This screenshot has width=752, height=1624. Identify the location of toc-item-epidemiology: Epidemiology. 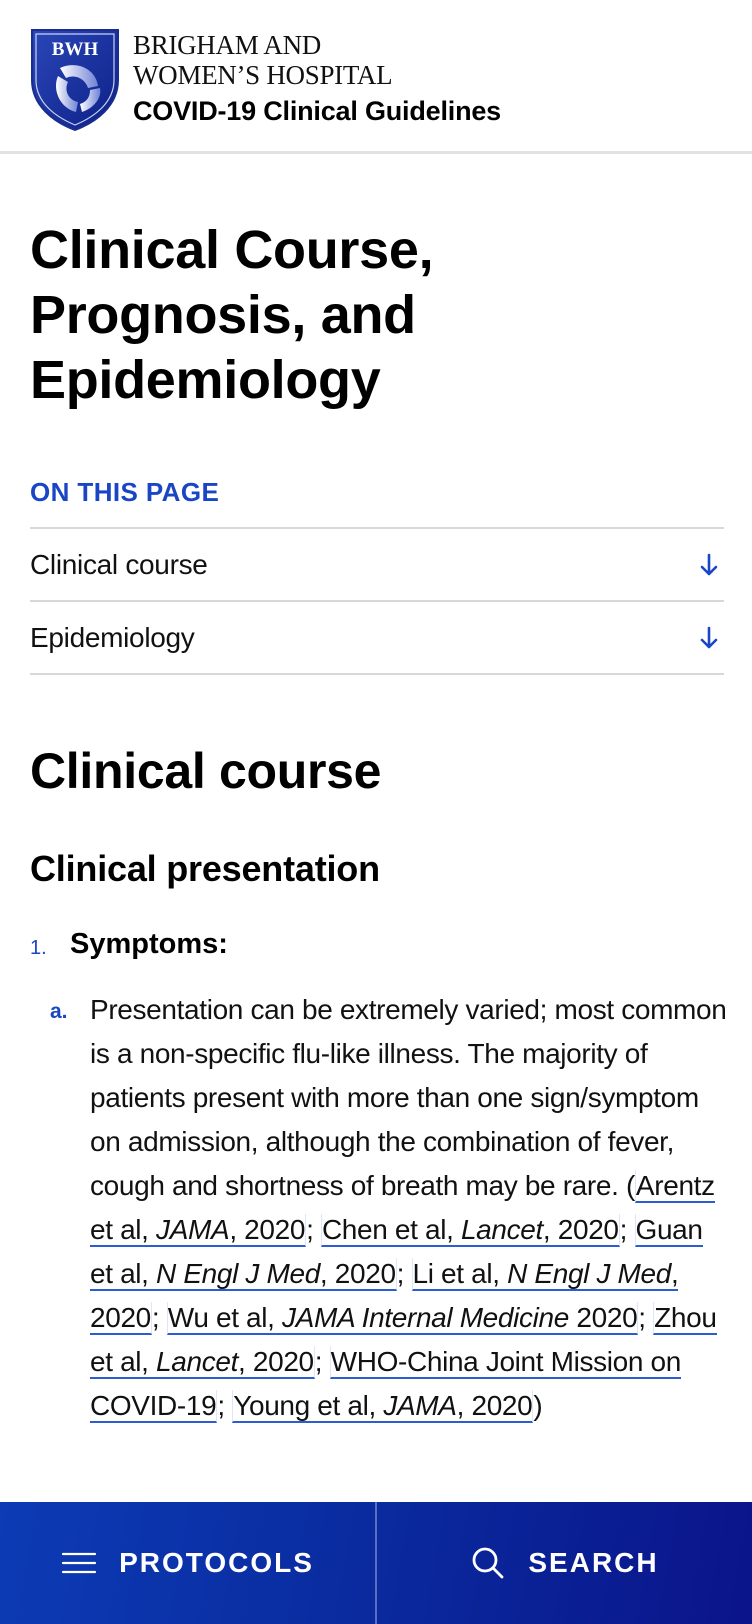
(377, 637).